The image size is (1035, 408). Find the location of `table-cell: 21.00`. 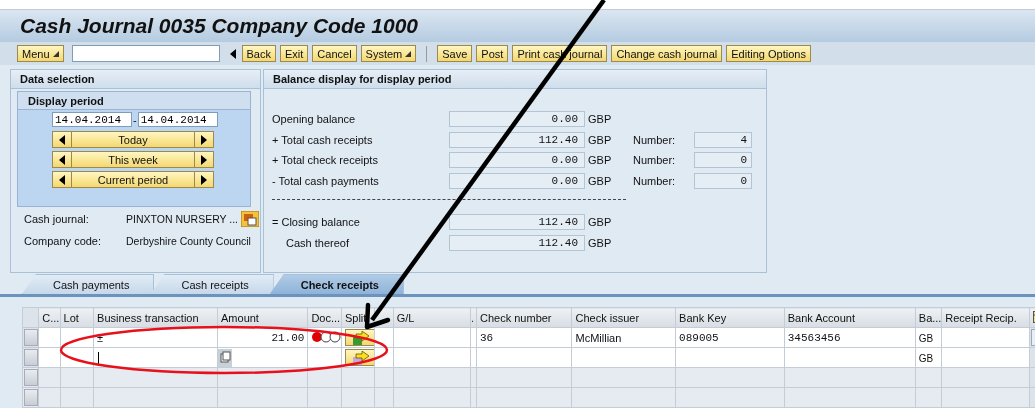

table-cell: 21.00 is located at coordinates (288, 337).